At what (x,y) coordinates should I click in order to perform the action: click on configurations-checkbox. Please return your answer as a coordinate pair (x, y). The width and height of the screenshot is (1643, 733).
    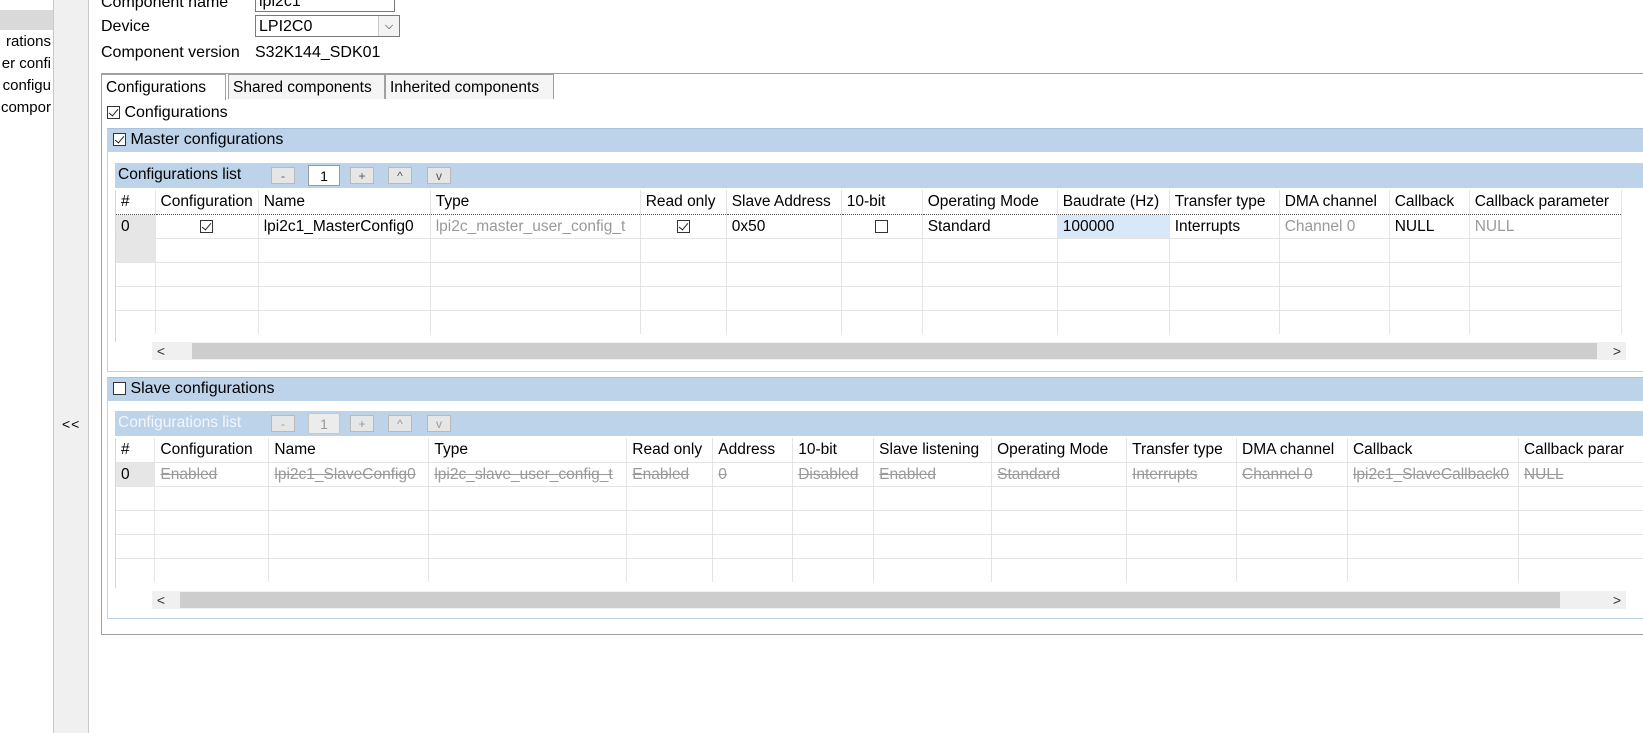
    Looking at the image, I should click on (113, 113).